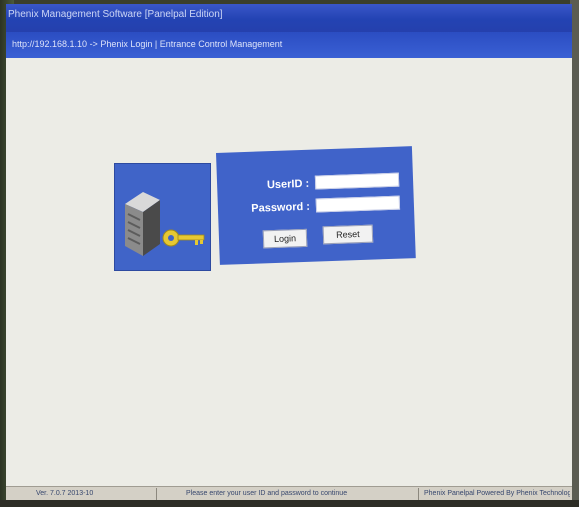  I want to click on userid-label: UserID :, so click(288, 184).